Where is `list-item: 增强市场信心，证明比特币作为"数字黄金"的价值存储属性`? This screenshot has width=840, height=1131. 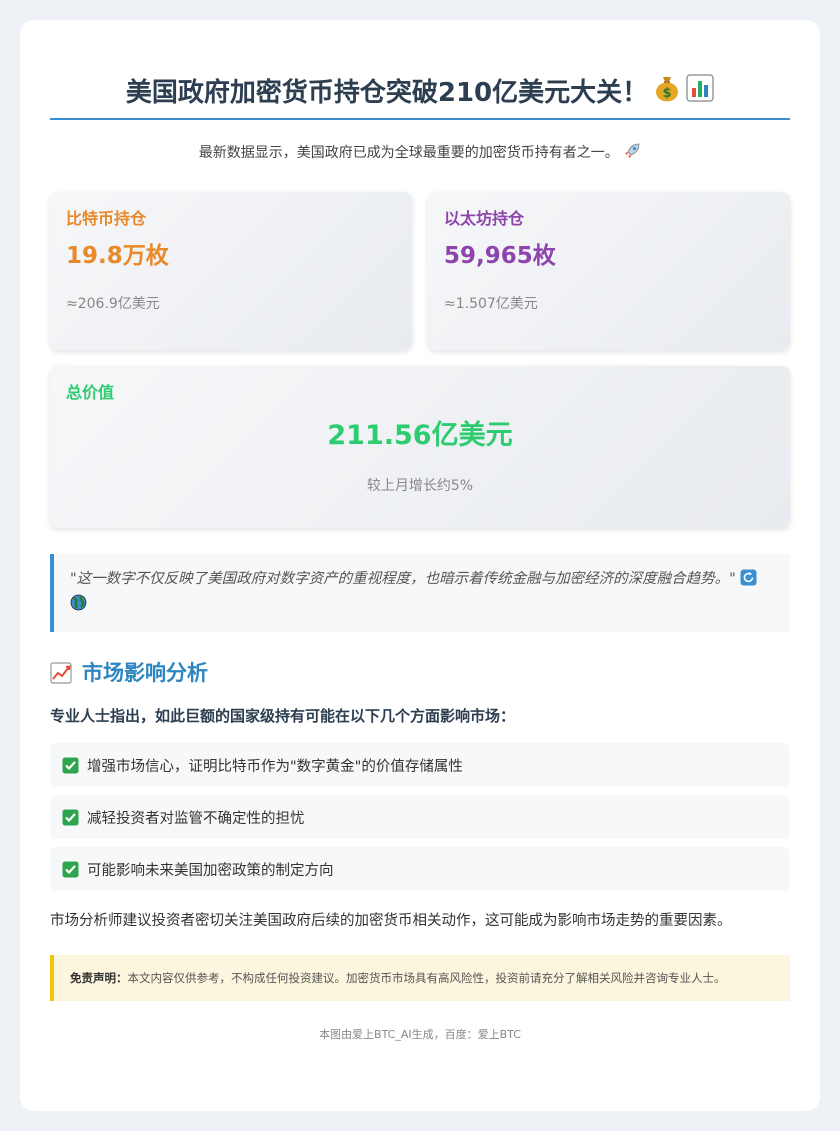
list-item: 增强市场信心，证明比特币作为"数字黄金"的价值存储属性 is located at coordinates (420, 765).